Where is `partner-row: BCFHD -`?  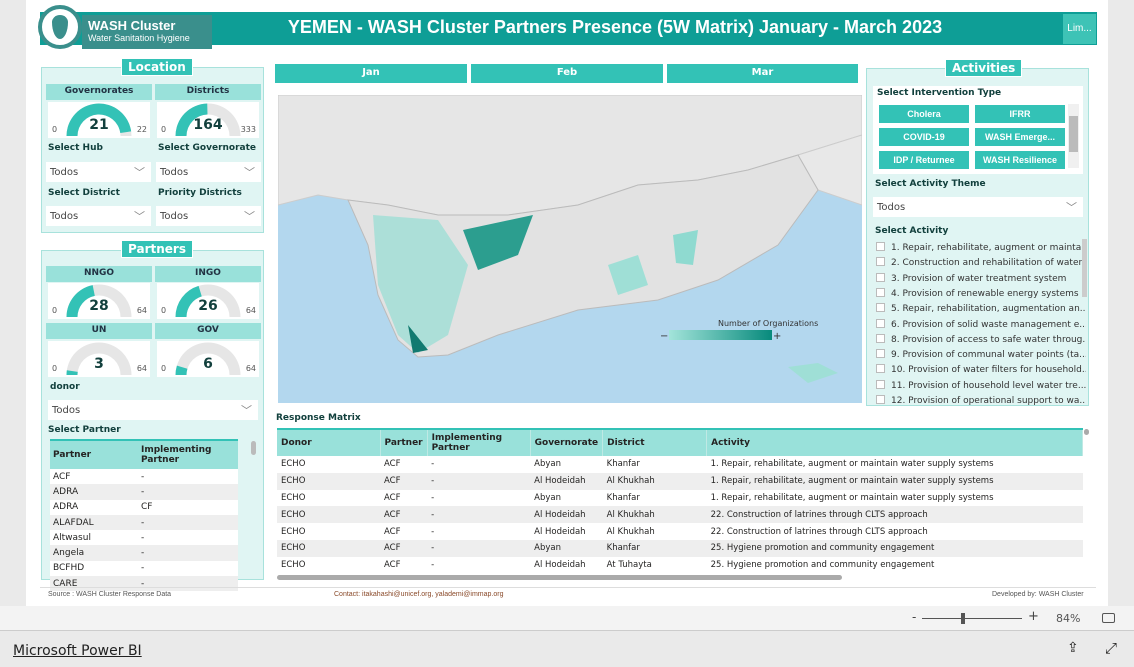 partner-row: BCFHD - is located at coordinates (144, 568).